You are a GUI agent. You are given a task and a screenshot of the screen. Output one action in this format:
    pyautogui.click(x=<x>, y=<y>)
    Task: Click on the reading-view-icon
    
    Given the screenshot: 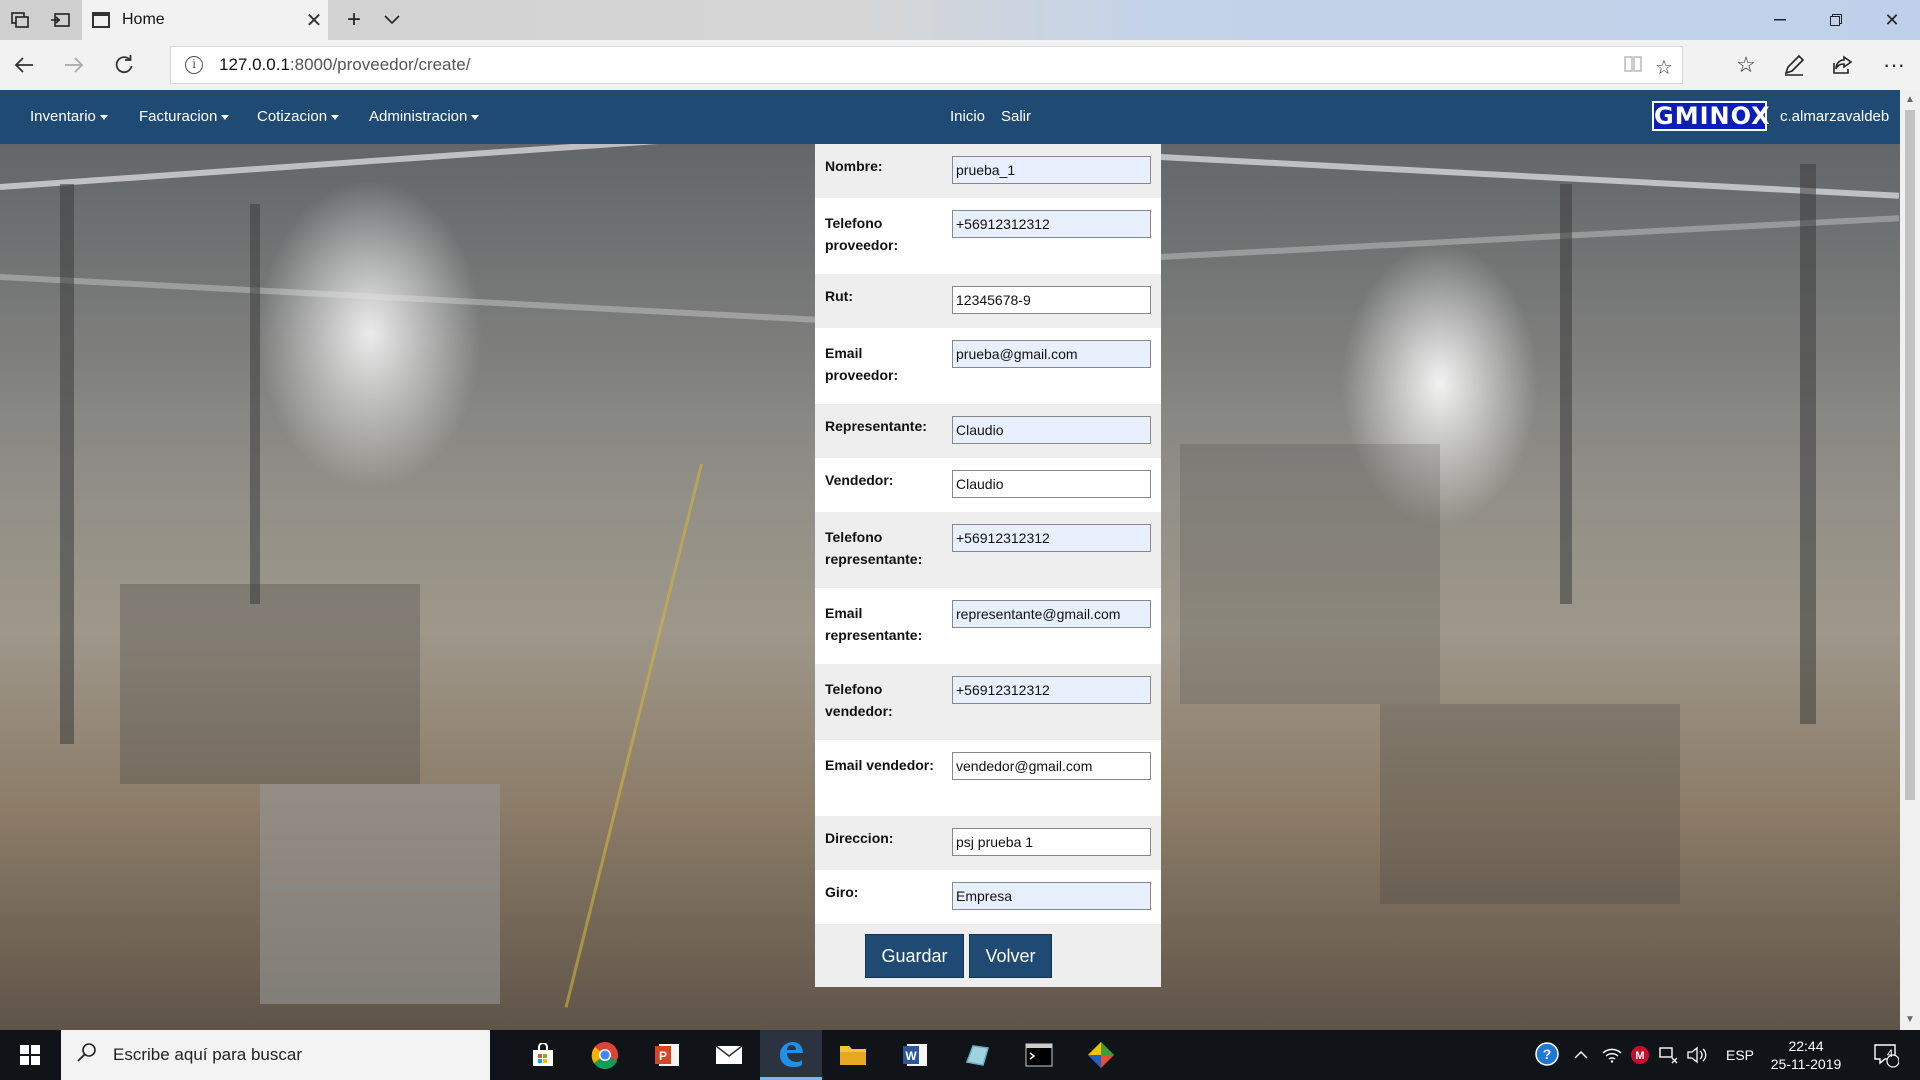 What is the action you would take?
    pyautogui.click(x=1633, y=67)
    